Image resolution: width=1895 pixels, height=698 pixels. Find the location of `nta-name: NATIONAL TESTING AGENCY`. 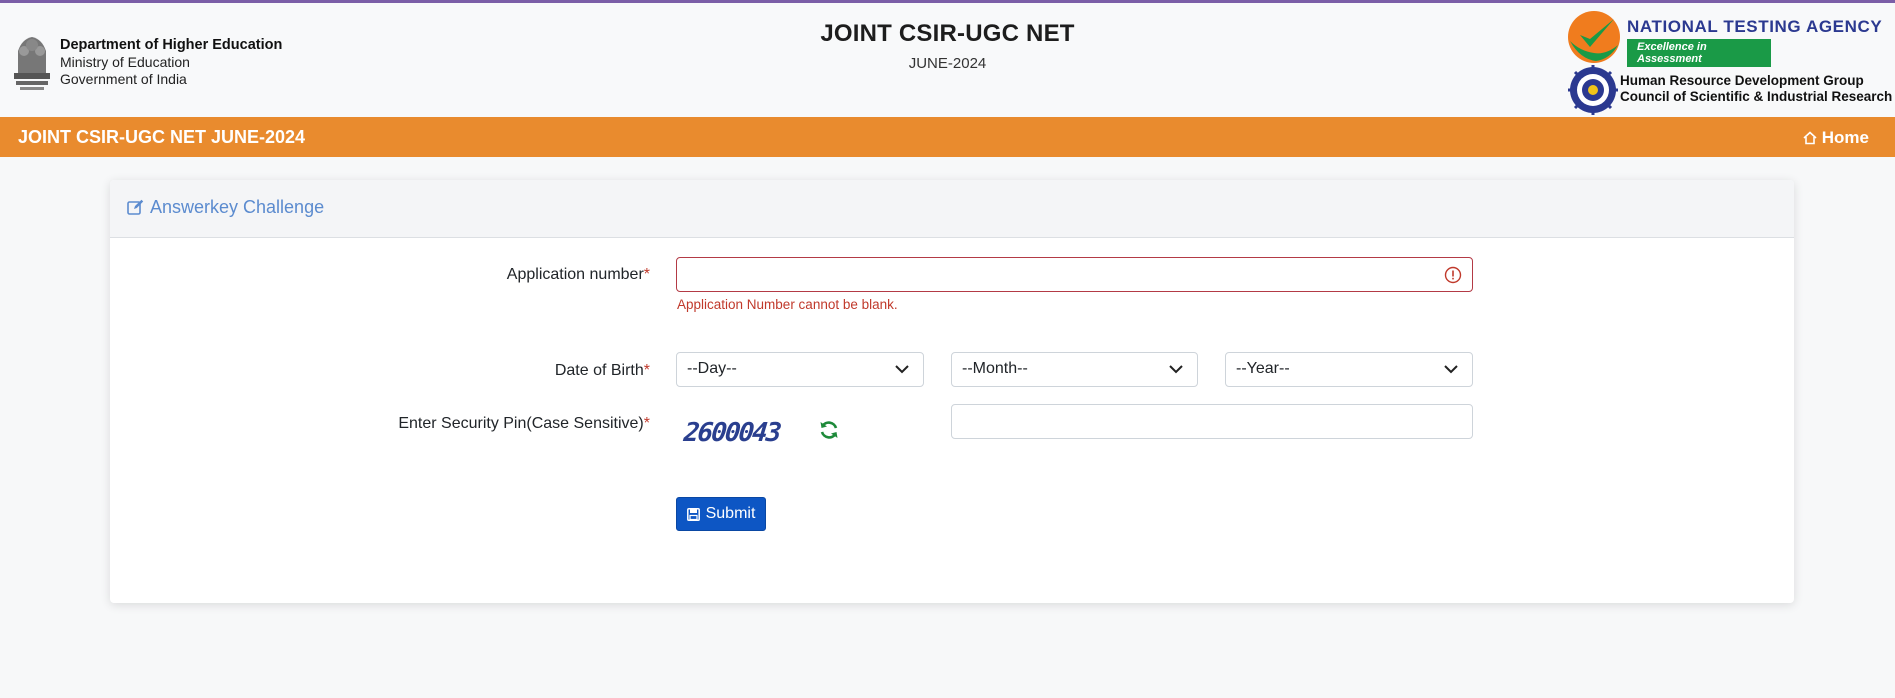

nta-name: NATIONAL TESTING AGENCY is located at coordinates (1755, 26).